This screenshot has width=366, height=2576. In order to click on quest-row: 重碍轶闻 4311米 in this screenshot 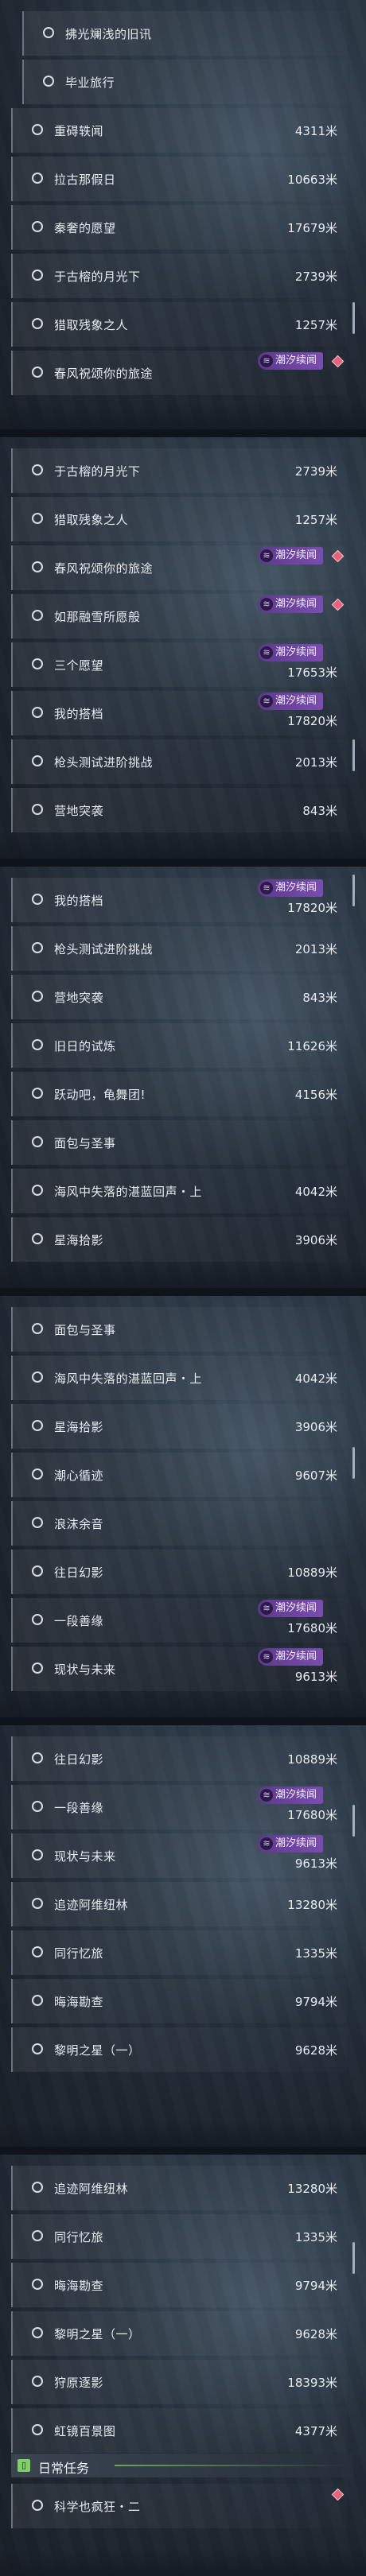, I will do `click(179, 131)`.